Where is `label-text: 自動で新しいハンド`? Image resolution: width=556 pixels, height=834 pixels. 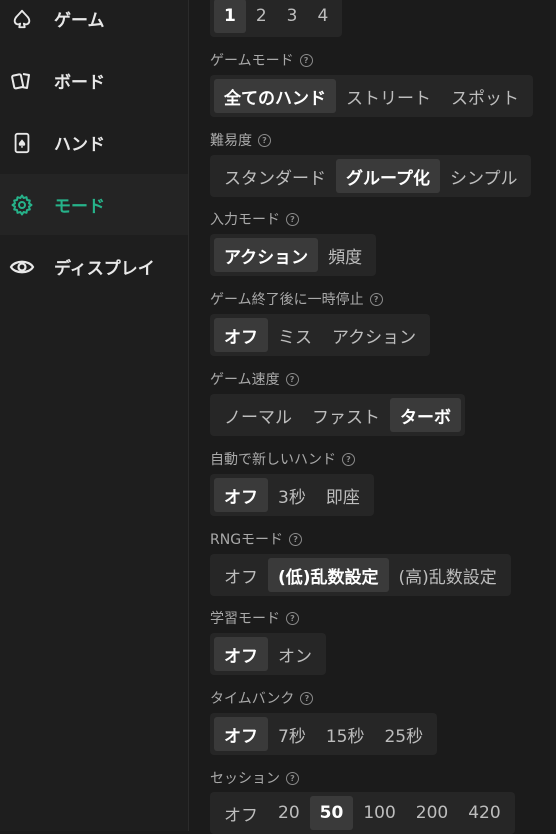
label-text: 自動で新しいハンド is located at coordinates (273, 460).